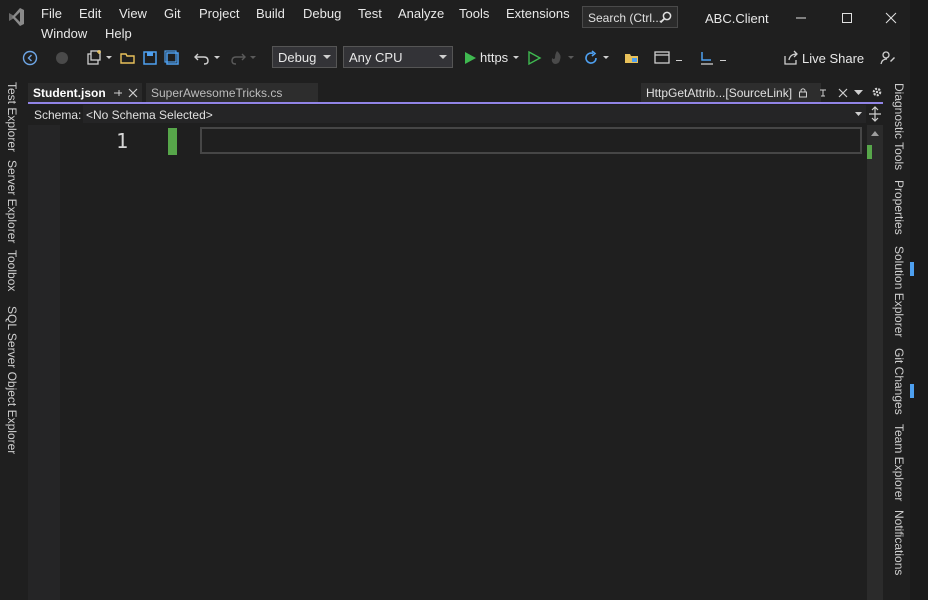  What do you see at coordinates (150, 58) in the screenshot?
I see `save-icon` at bounding box center [150, 58].